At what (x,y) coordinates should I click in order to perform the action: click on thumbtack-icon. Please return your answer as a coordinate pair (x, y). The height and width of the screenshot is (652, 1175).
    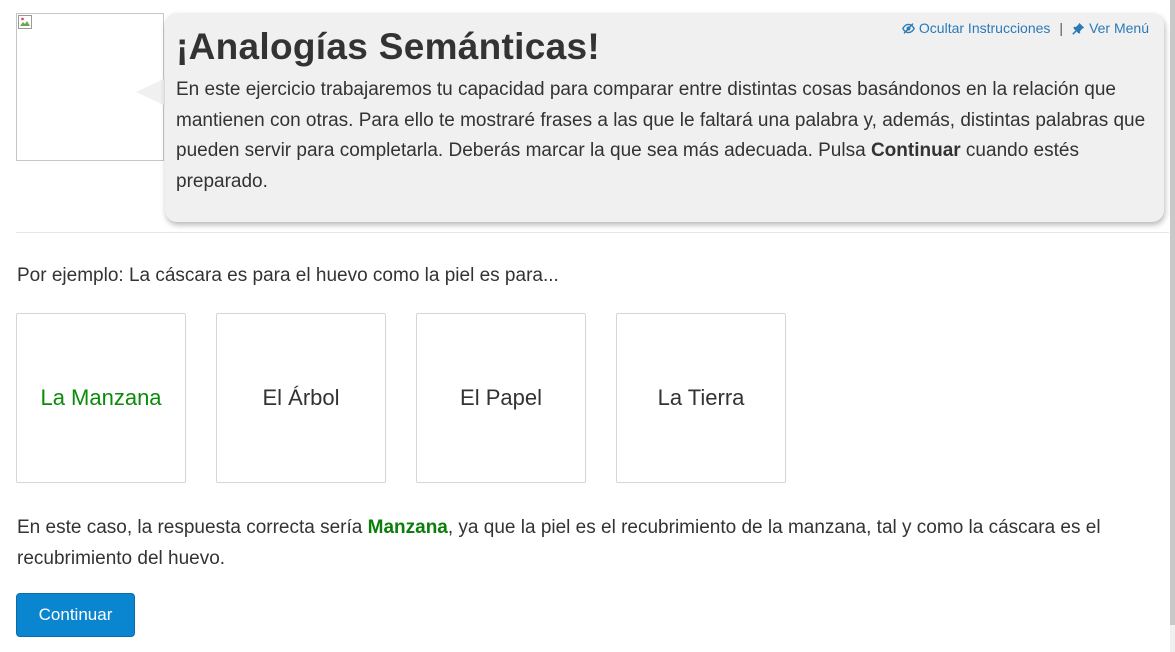
    Looking at the image, I should click on (1078, 28).